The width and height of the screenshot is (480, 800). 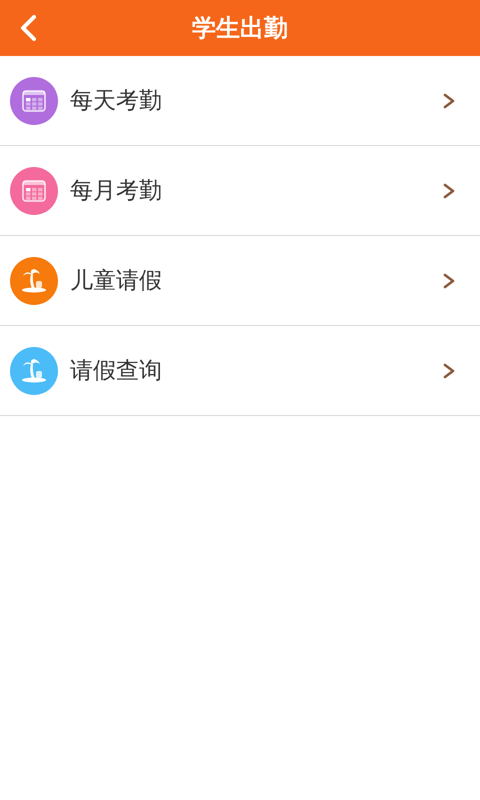 What do you see at coordinates (116, 191) in the screenshot?
I see `menu-label: 每月考勤` at bounding box center [116, 191].